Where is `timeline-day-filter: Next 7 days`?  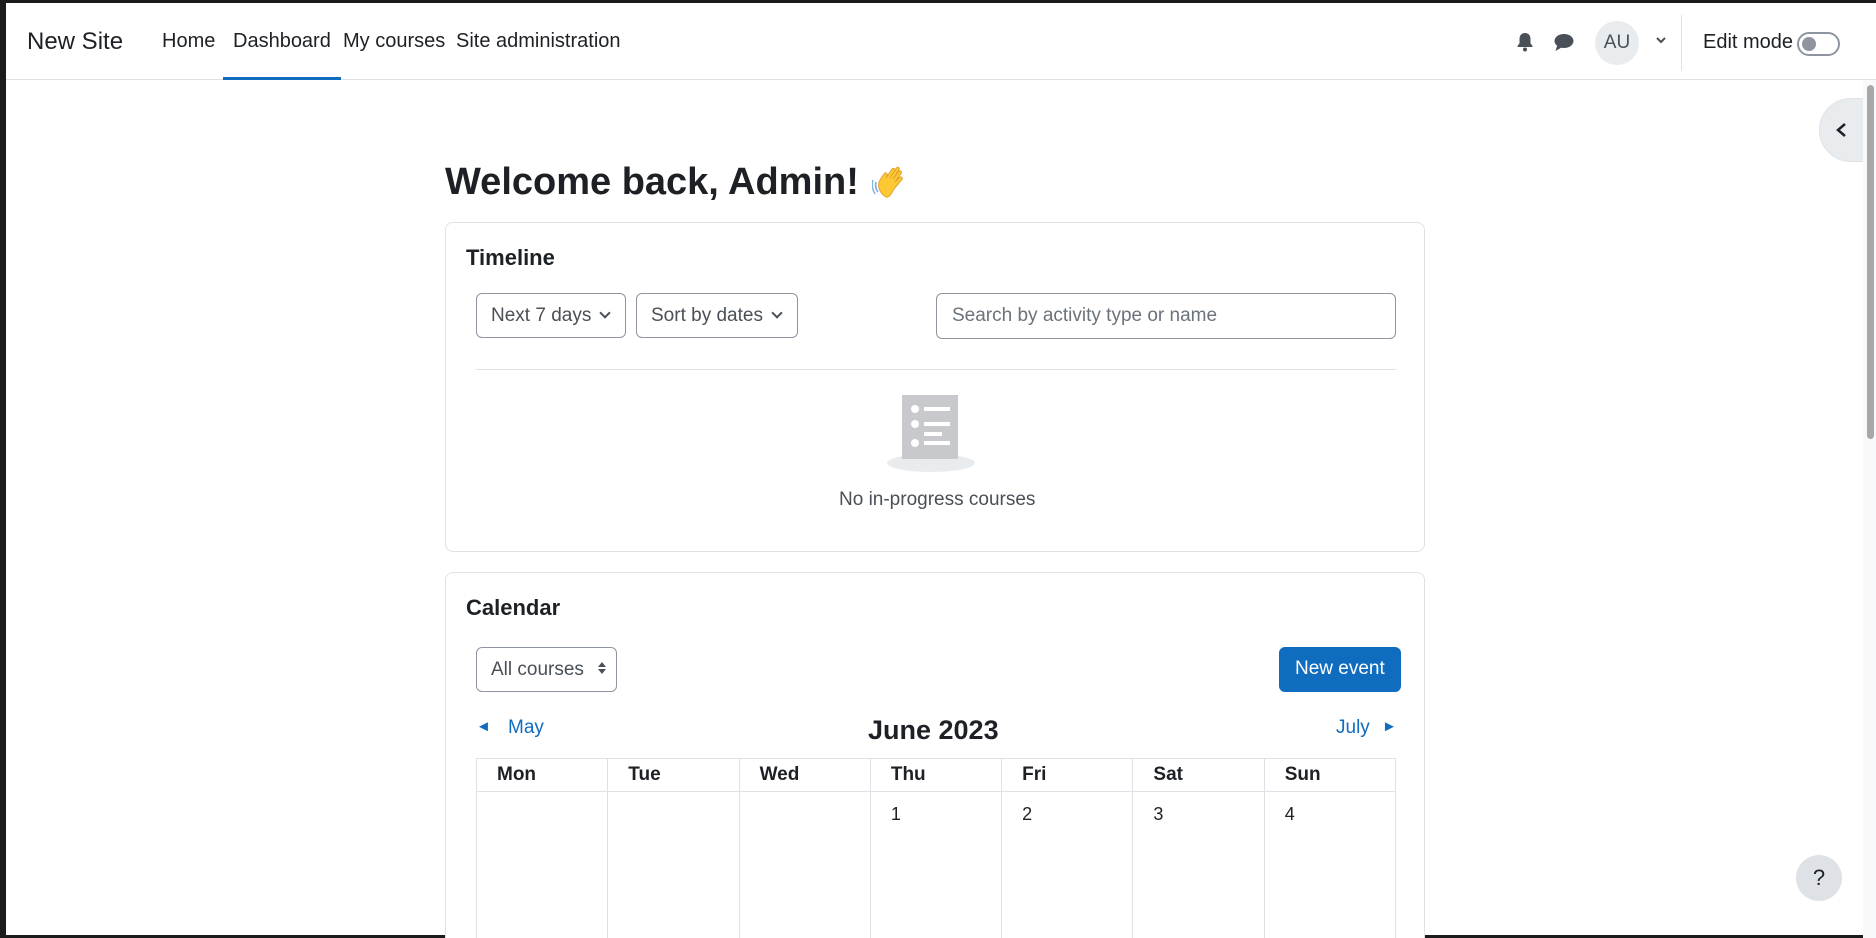
timeline-day-filter: Next 7 days is located at coordinates (551, 315).